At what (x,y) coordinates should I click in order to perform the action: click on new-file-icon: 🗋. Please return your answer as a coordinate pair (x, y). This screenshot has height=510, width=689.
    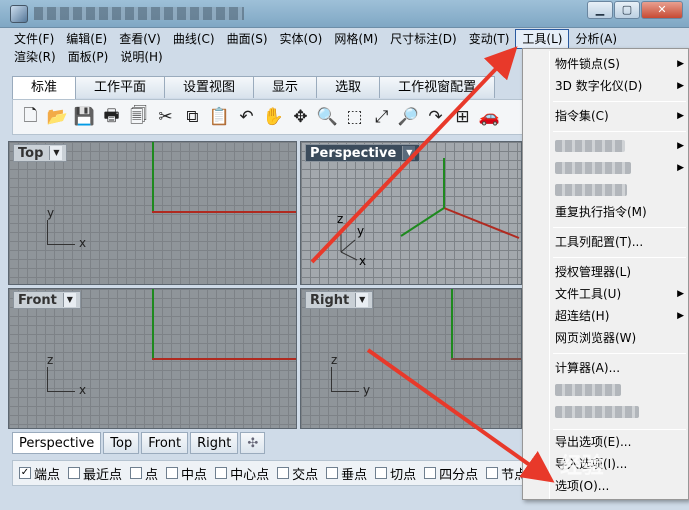
    Looking at the image, I should click on (30, 117).